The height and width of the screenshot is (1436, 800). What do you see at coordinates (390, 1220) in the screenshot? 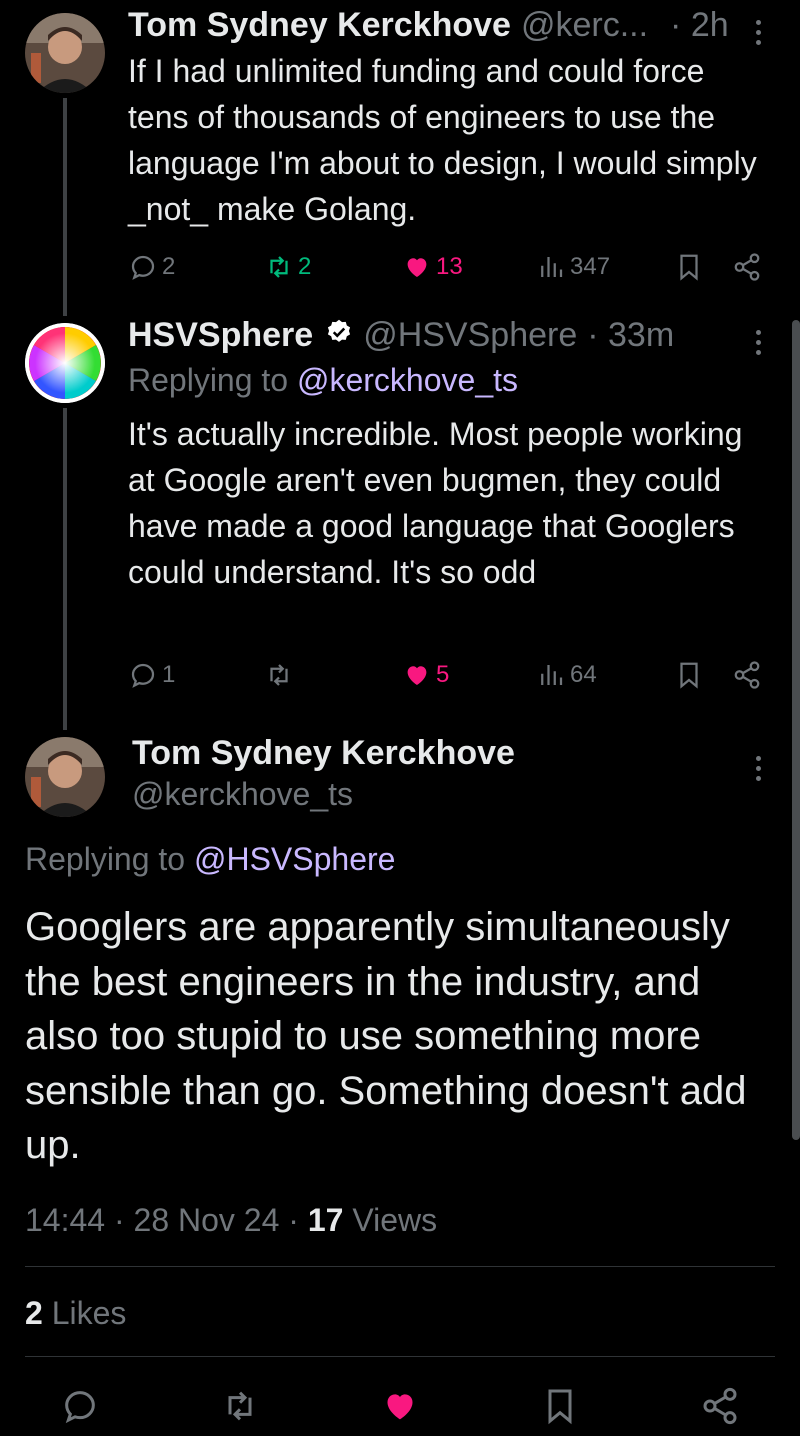
I see `views-label: Views` at bounding box center [390, 1220].